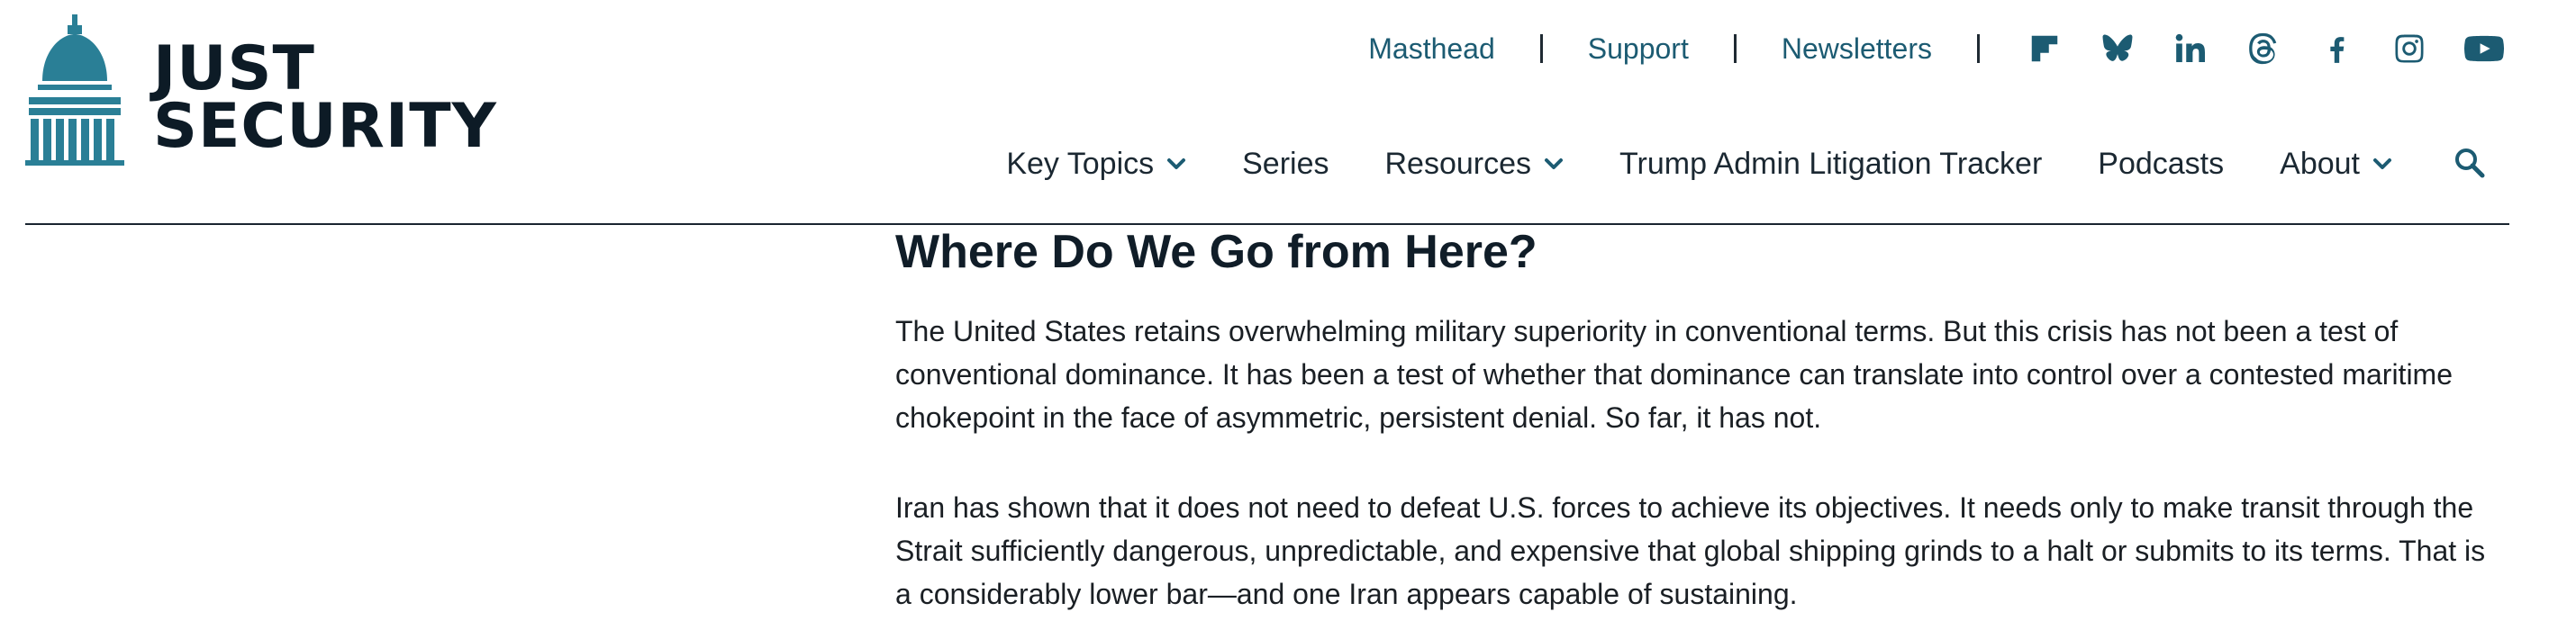 This screenshot has height=630, width=2576. I want to click on nav-series-label: Series, so click(1285, 164).